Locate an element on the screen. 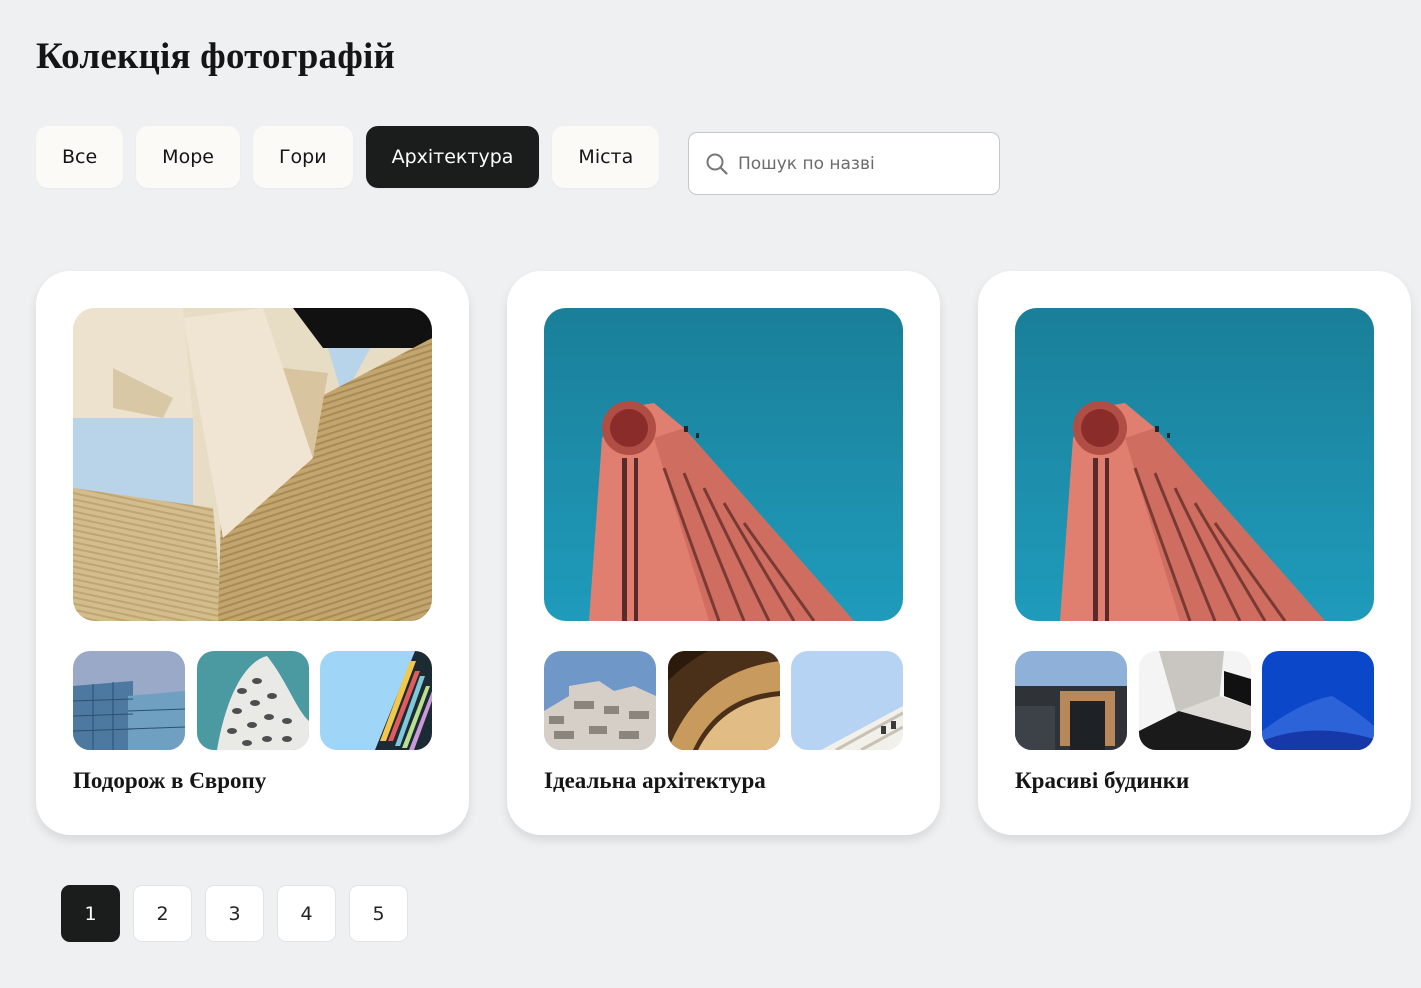 This screenshot has width=1421, height=988. category-filters: Все Море Гори Архітектура Міста is located at coordinates (348, 157).